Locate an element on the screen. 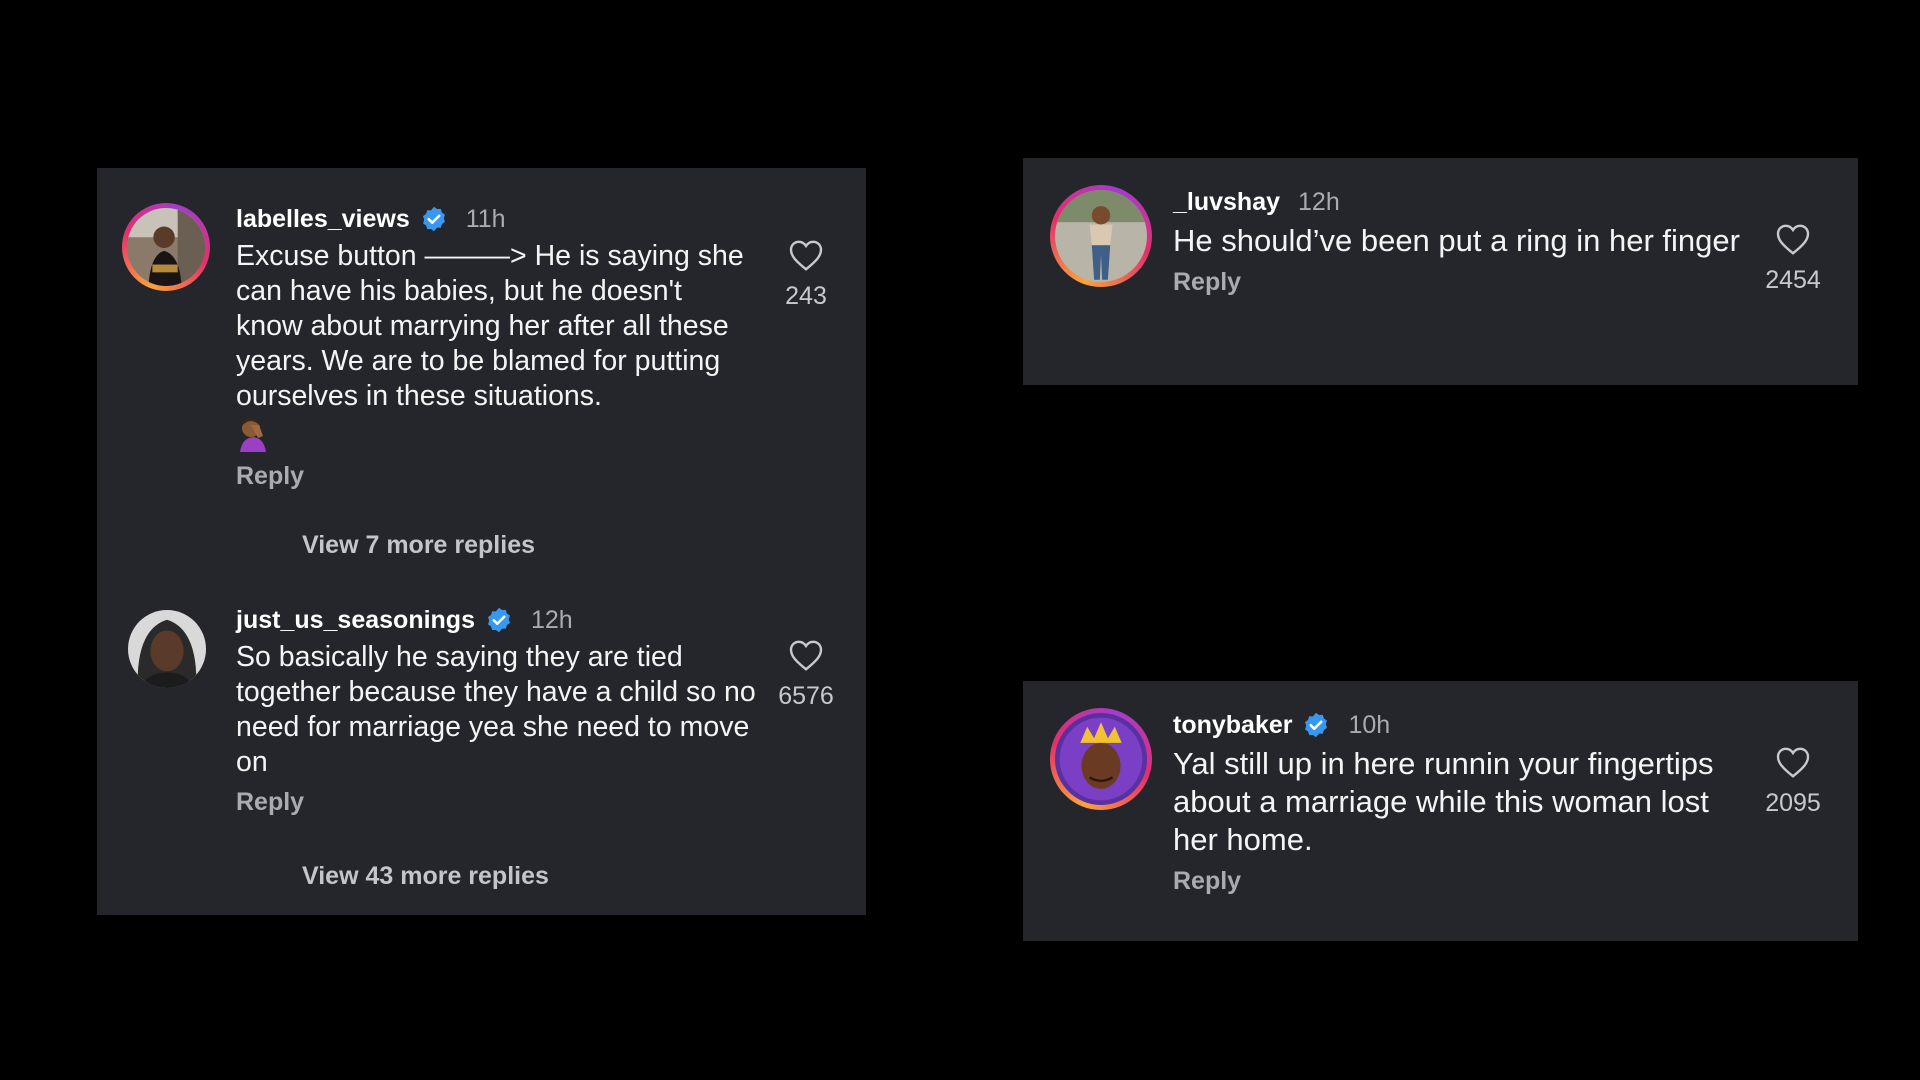 The height and width of the screenshot is (1080, 1920). username: tonybaker is located at coordinates (1232, 725).